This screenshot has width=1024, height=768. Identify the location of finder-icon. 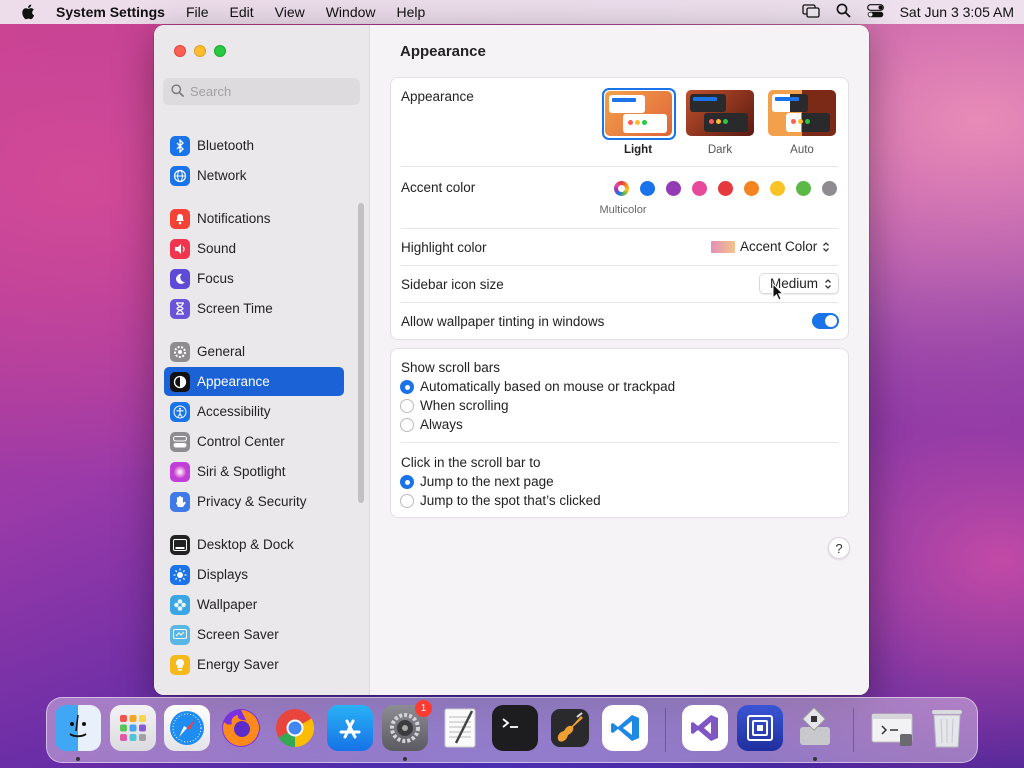
(78, 728).